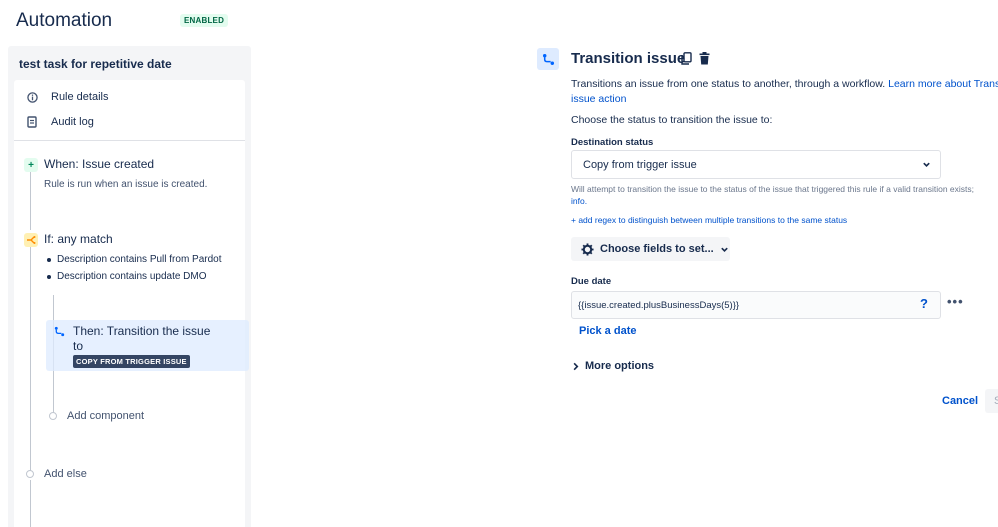 This screenshot has height=527, width=998. What do you see at coordinates (991, 401) in the screenshot?
I see `save-button: S` at bounding box center [991, 401].